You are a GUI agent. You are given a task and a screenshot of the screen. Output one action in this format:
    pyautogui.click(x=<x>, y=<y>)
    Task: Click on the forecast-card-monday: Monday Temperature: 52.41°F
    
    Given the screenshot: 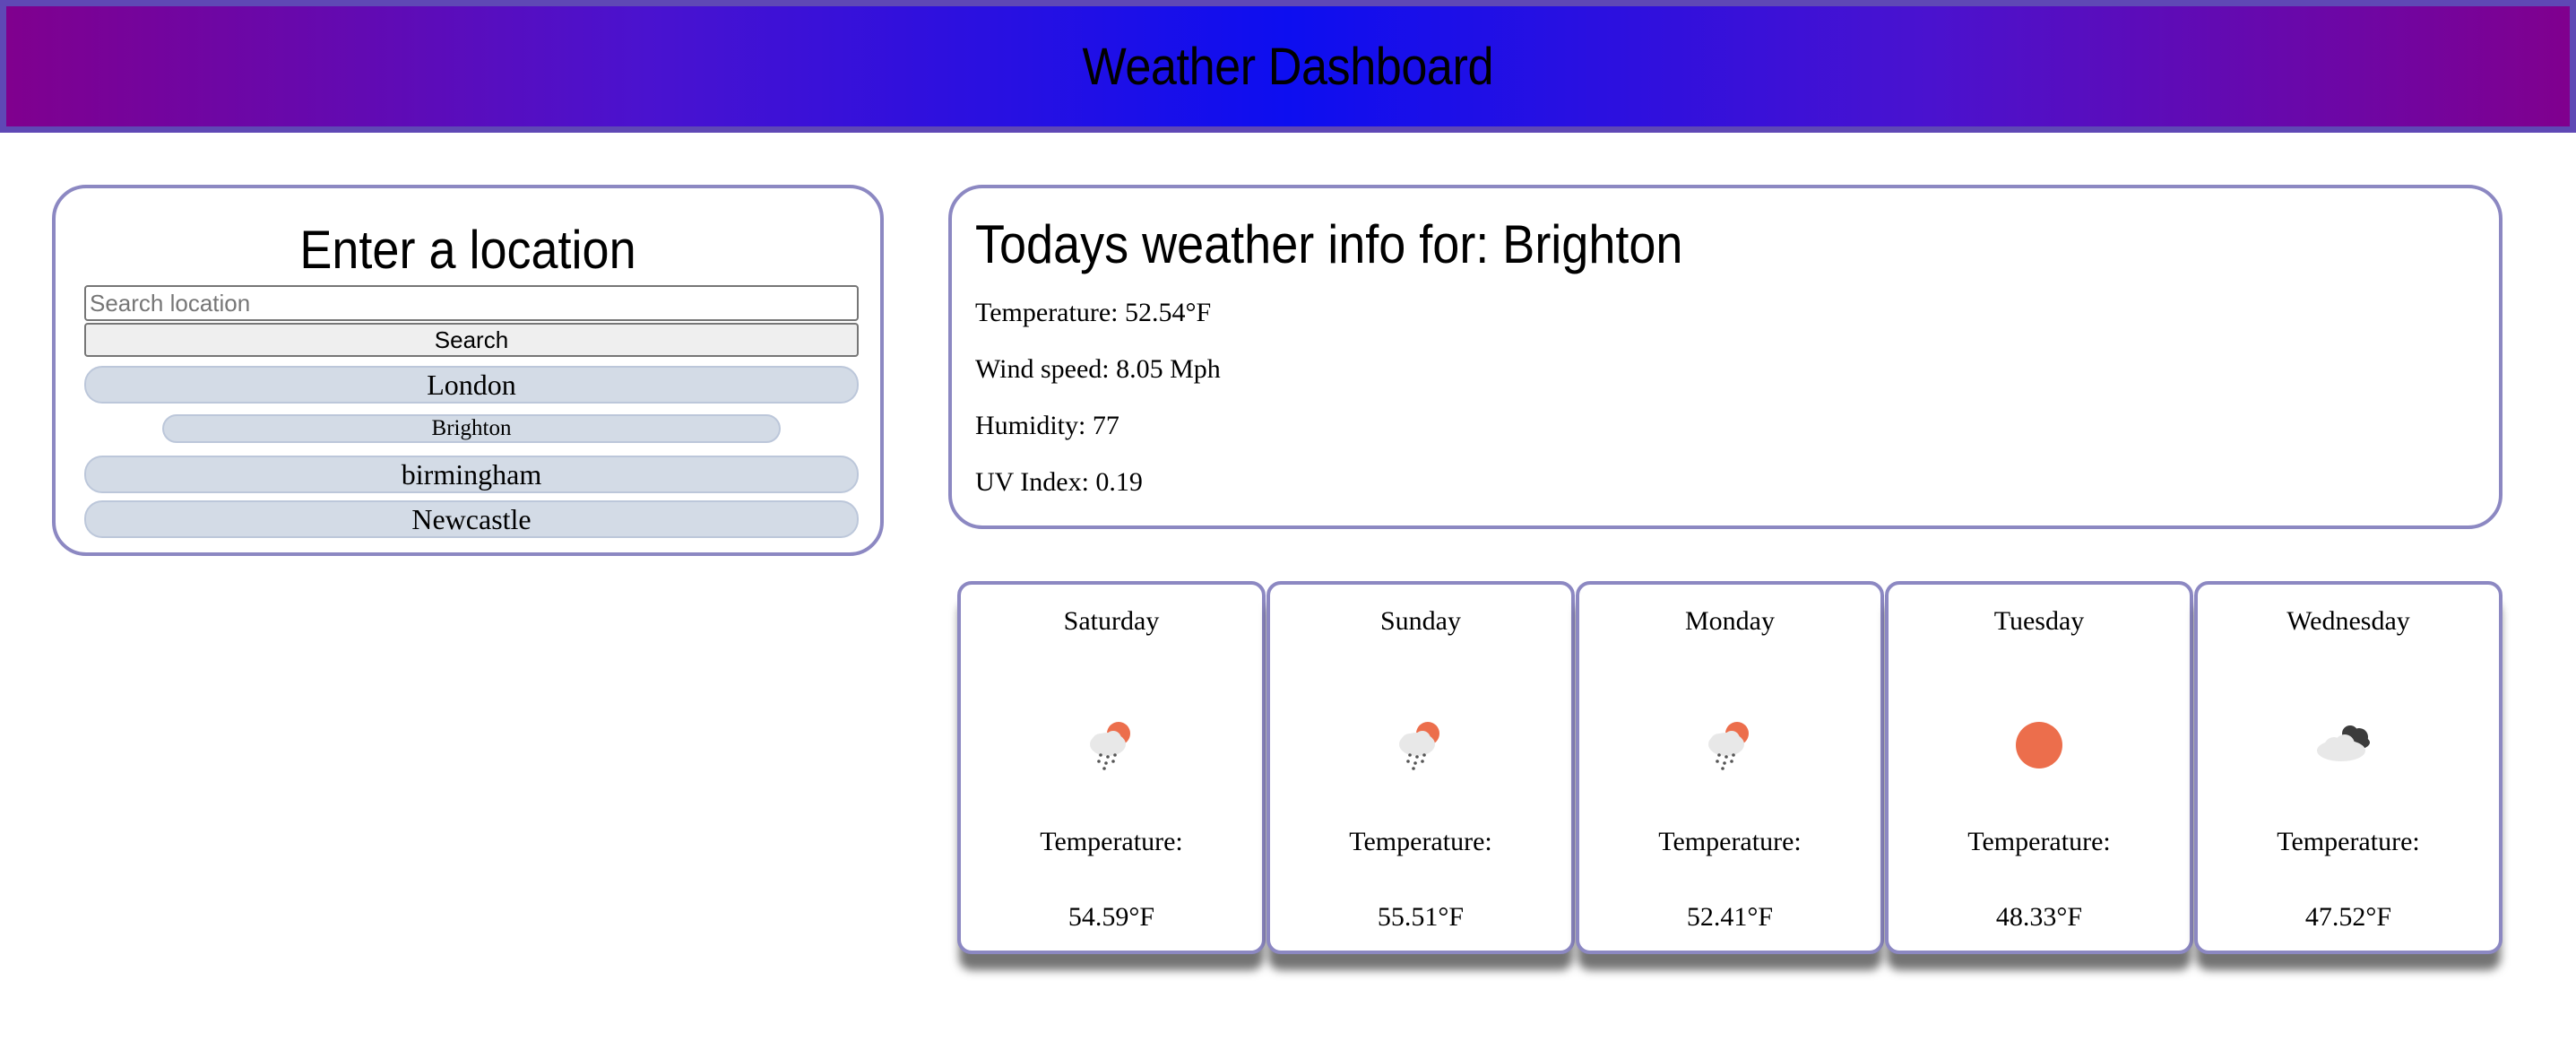 What is the action you would take?
    pyautogui.click(x=1730, y=768)
    